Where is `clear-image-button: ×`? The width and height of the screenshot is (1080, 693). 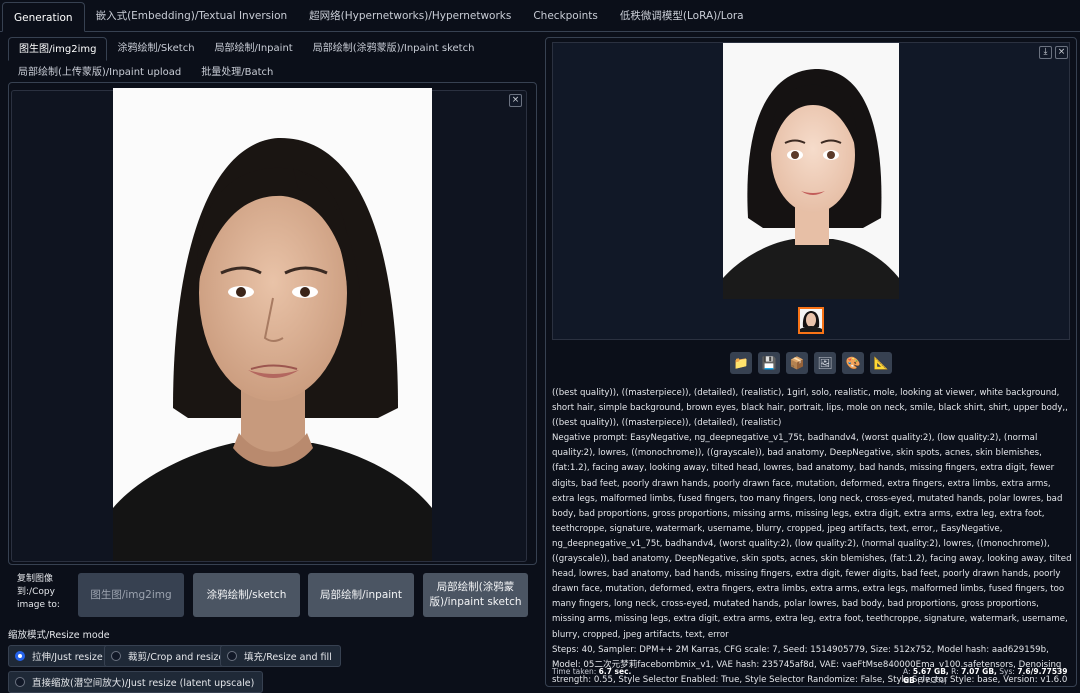
clear-image-button: × is located at coordinates (515, 100).